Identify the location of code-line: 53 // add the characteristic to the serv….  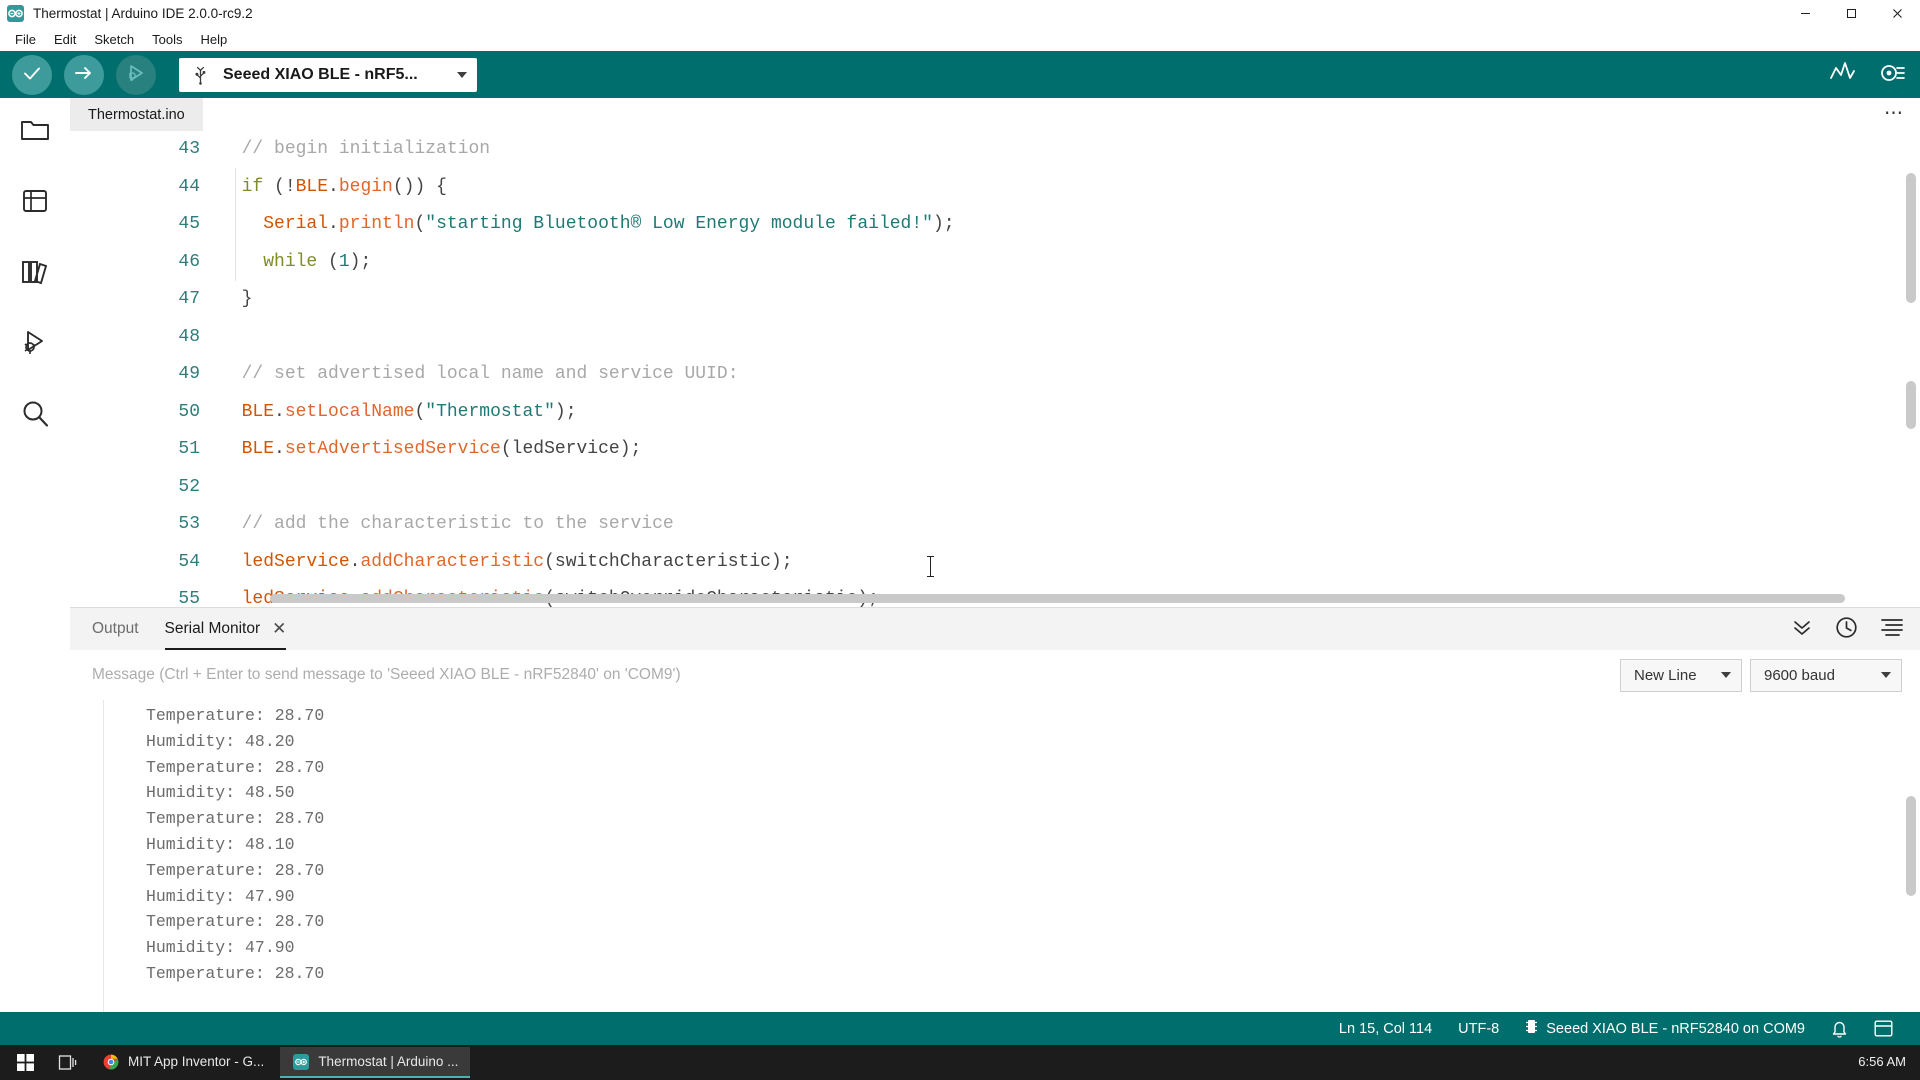
(995, 525).